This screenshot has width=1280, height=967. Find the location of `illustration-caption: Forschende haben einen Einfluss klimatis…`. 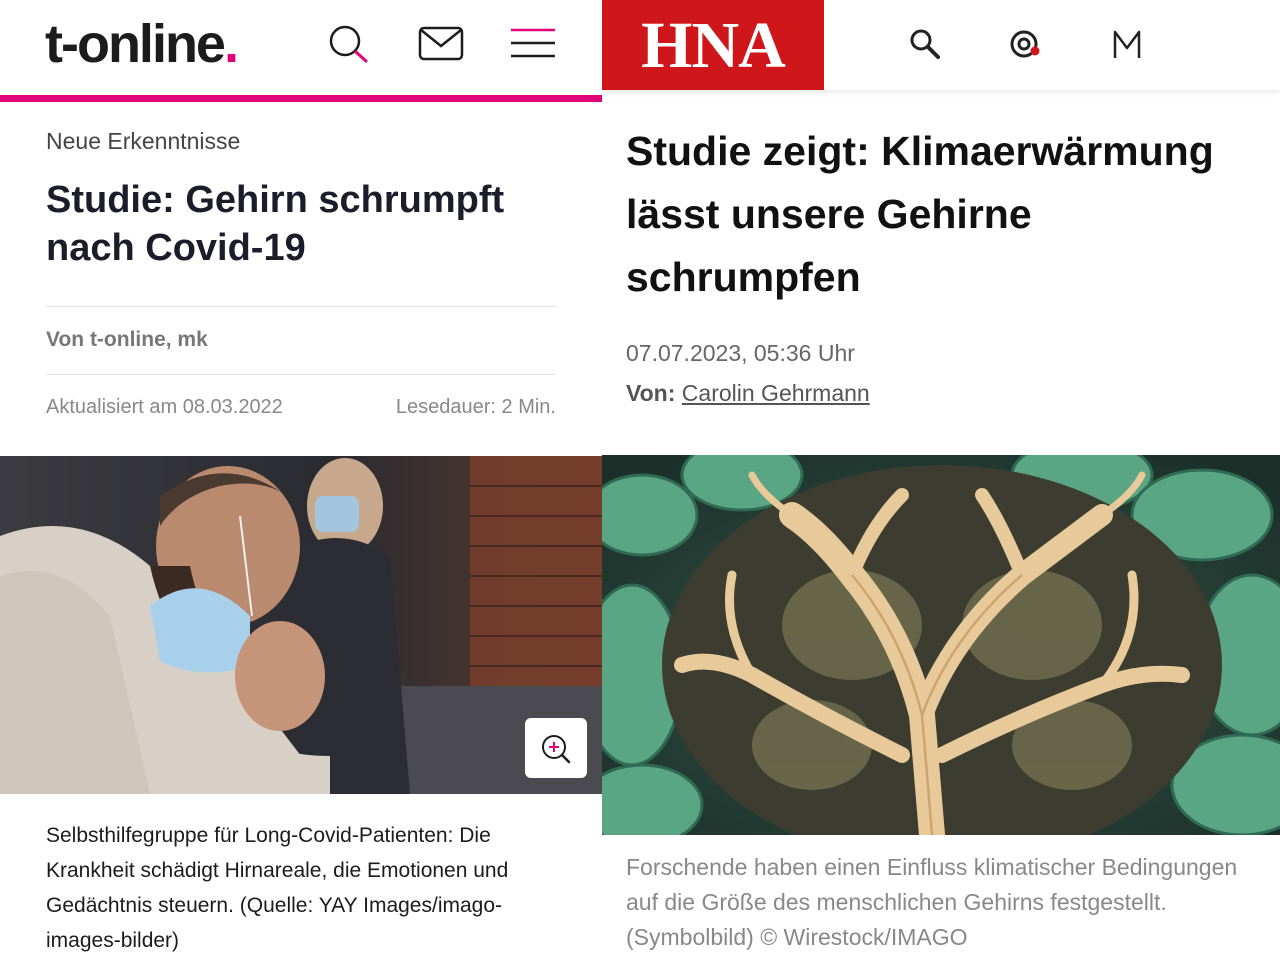

illustration-caption: Forschende haben einen Einfluss klimatis… is located at coordinates (932, 902).